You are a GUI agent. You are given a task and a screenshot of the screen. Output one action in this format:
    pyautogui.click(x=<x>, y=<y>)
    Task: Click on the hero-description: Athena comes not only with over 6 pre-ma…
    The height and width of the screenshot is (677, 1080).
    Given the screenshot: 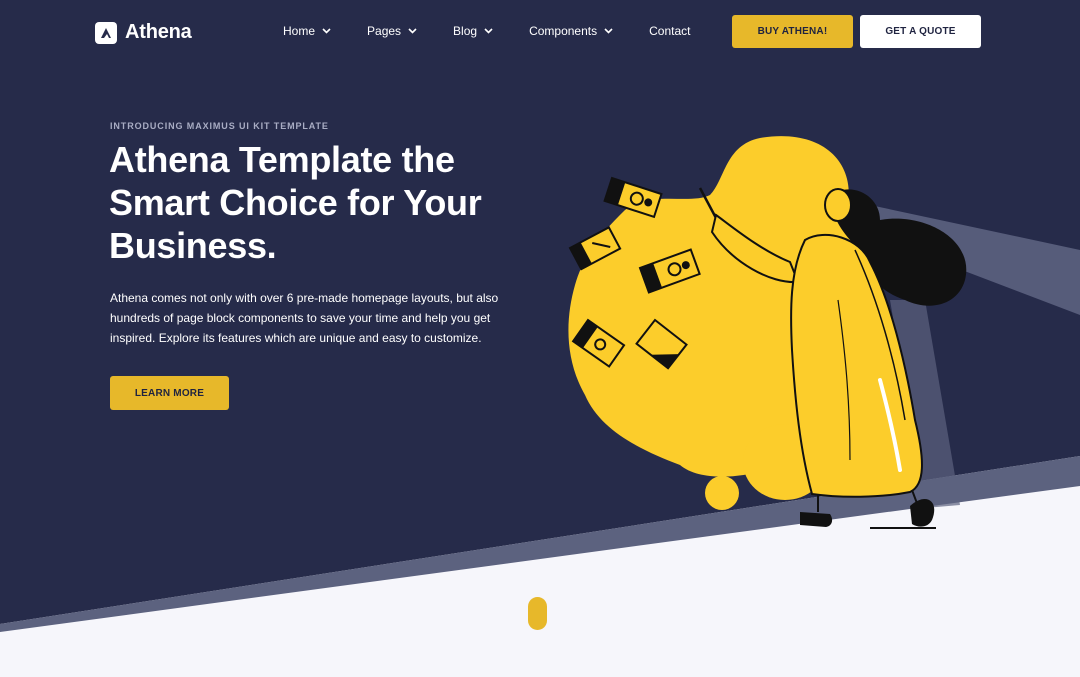 What is the action you would take?
    pyautogui.click(x=304, y=318)
    